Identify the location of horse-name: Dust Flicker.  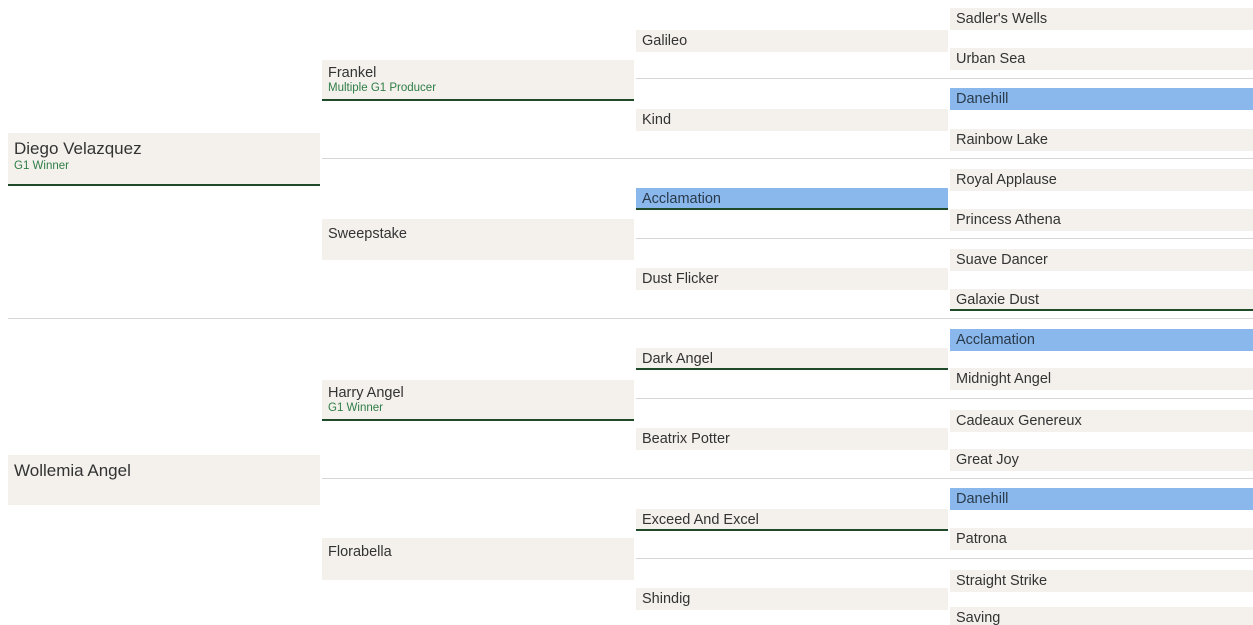
(680, 279).